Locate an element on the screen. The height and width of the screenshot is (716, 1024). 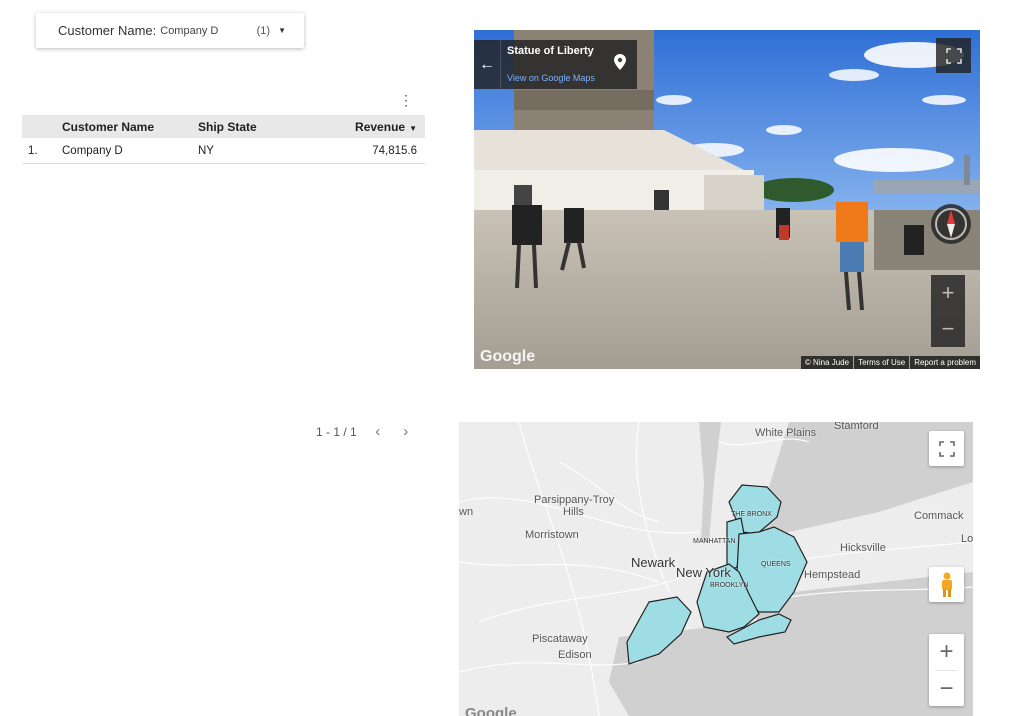
next-page-icon: › is located at coordinates (406, 431).